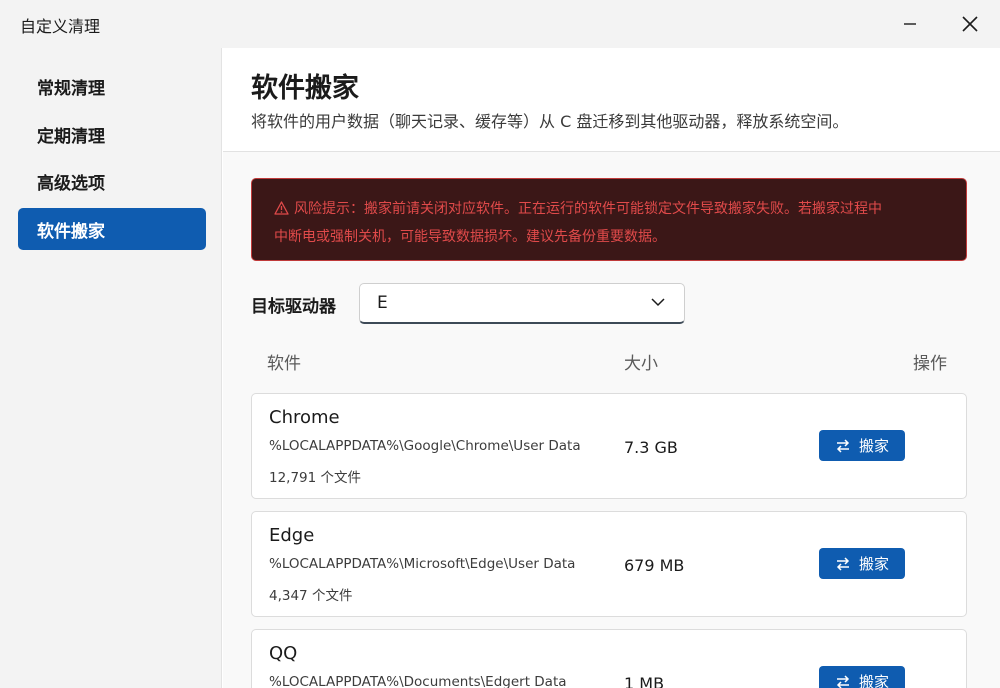 The image size is (1000, 688). I want to click on move-button-chrome: 搬家, so click(862, 445).